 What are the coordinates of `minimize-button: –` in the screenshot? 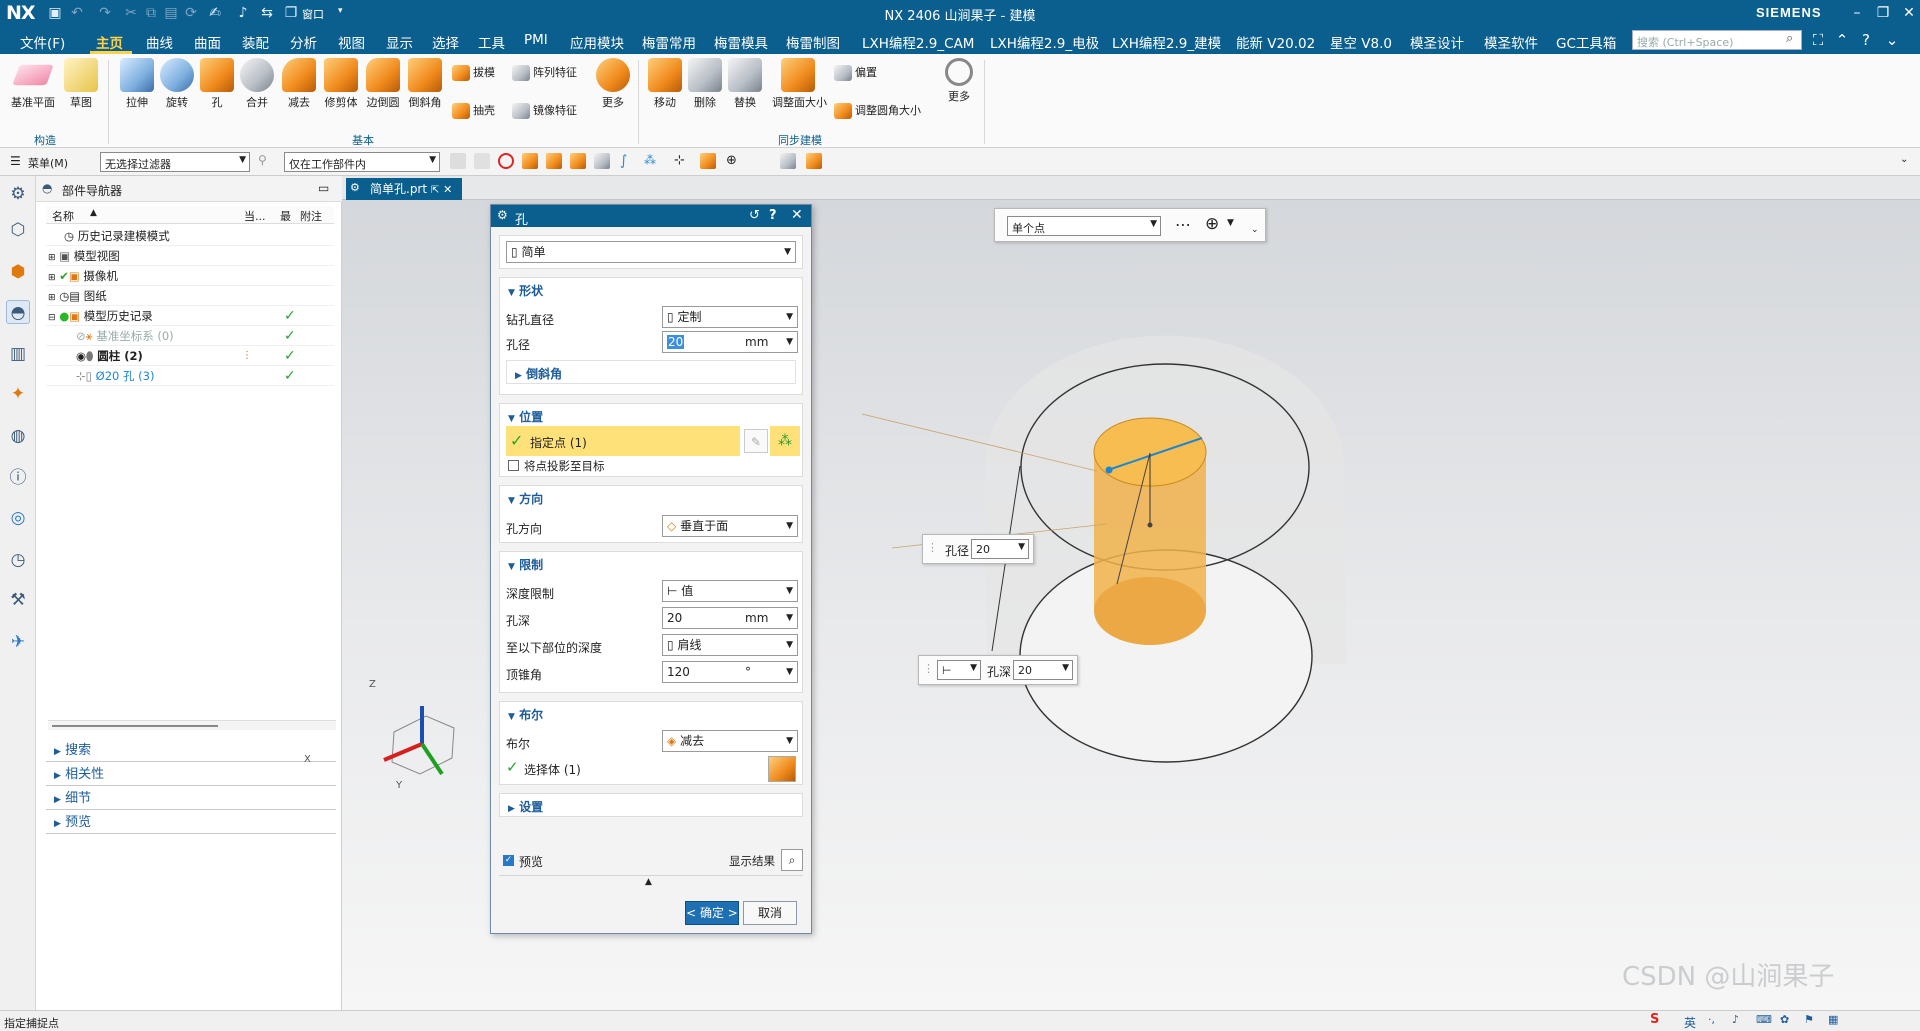 It's located at (1857, 13).